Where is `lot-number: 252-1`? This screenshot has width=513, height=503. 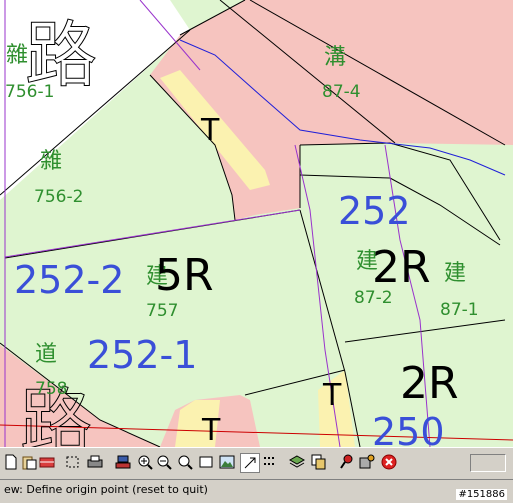
lot-number: 252-1 is located at coordinates (142, 355).